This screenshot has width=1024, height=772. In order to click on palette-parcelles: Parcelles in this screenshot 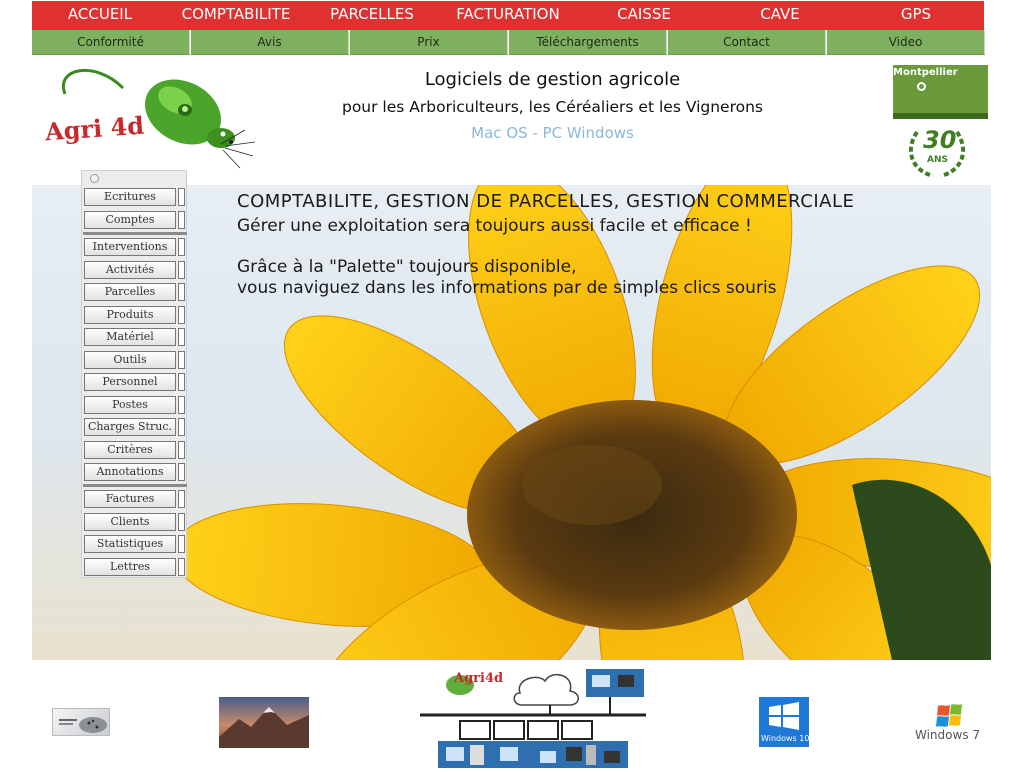, I will do `click(130, 292)`.